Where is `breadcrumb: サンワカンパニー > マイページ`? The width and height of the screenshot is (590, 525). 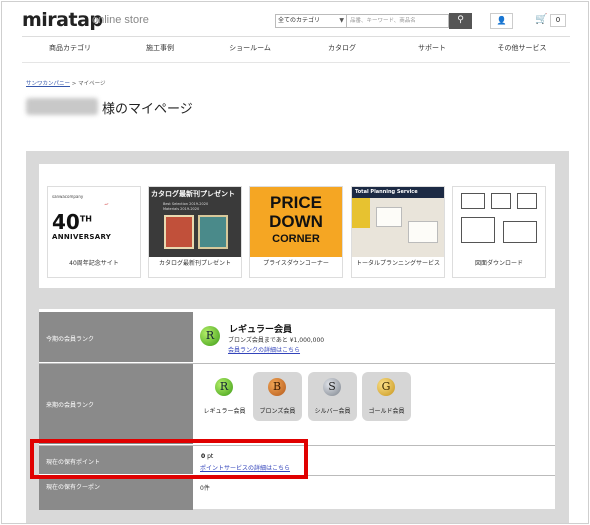
breadcrumb: サンワカンパニー > マイページ is located at coordinates (66, 83).